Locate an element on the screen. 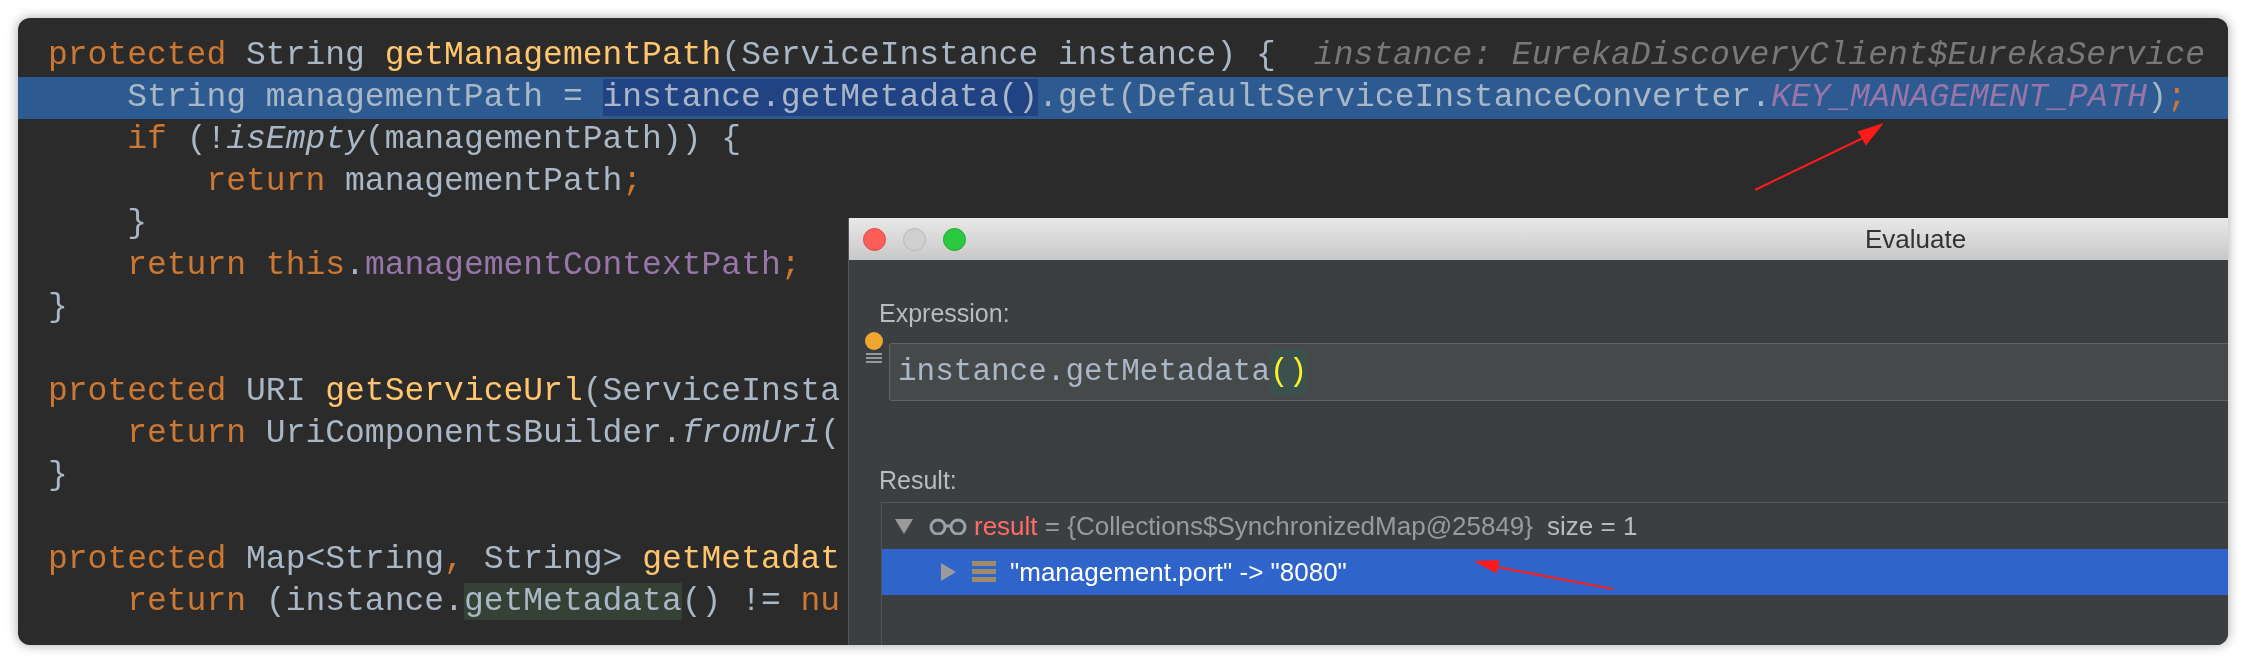 This screenshot has width=2248, height=662. inline-hint: instance: EurekaDiscoveryClient$EurekaService is located at coordinates (1759, 56).